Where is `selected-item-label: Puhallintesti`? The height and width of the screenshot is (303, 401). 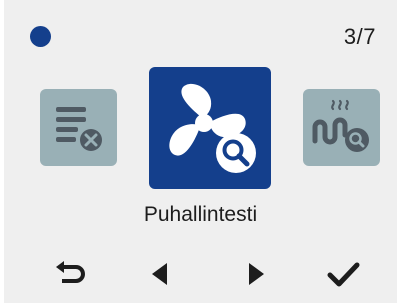 selected-item-label: Puhallintesti is located at coordinates (200, 214).